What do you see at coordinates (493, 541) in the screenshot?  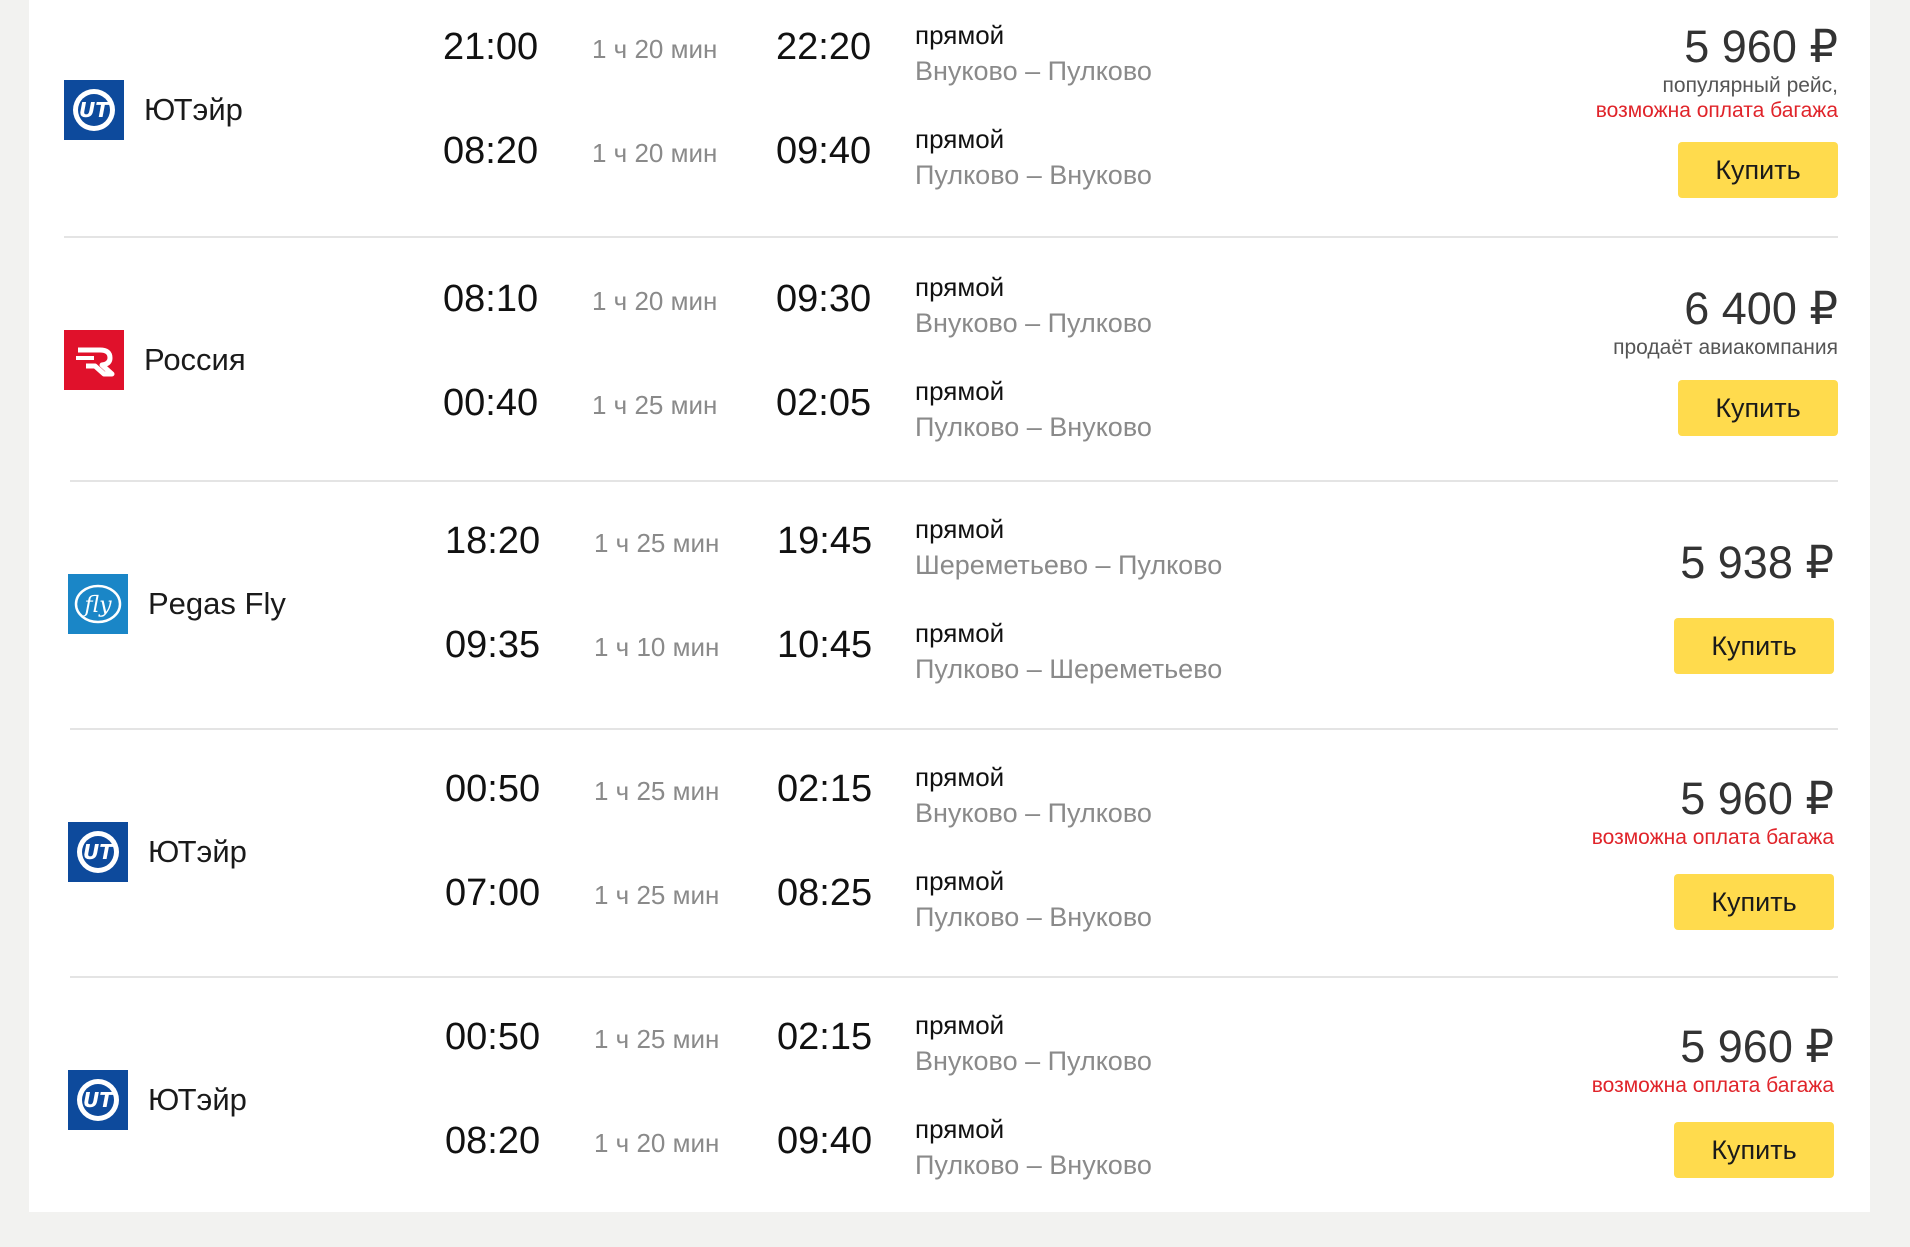 I see `departure-time: 18:20` at bounding box center [493, 541].